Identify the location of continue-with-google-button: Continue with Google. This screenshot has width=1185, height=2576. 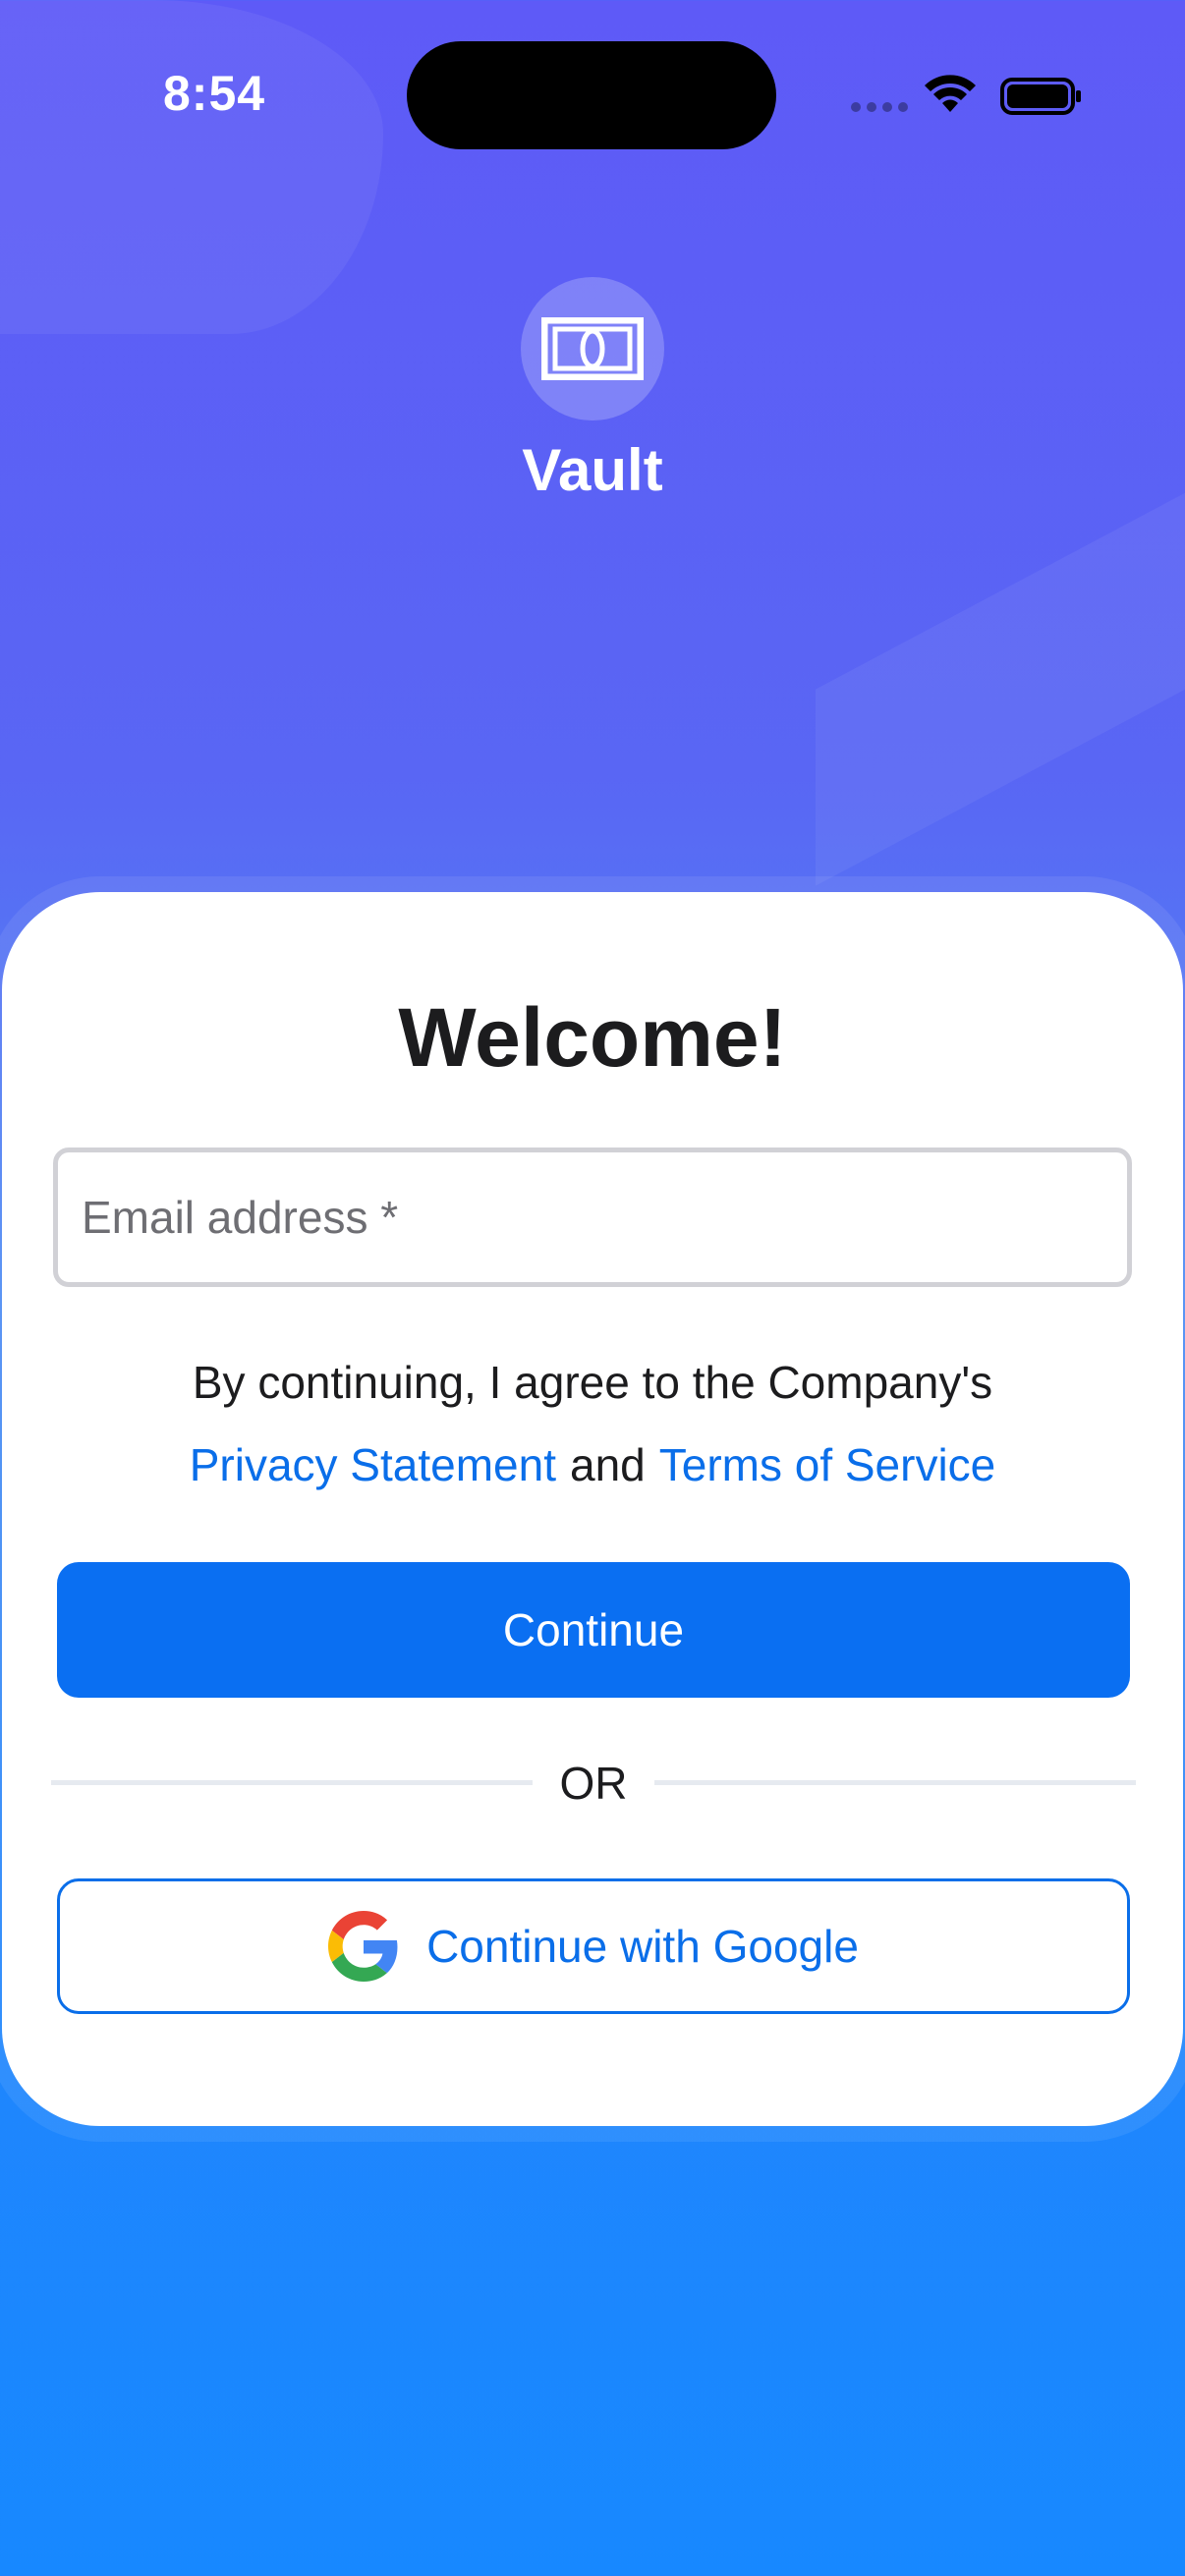
(594, 1946).